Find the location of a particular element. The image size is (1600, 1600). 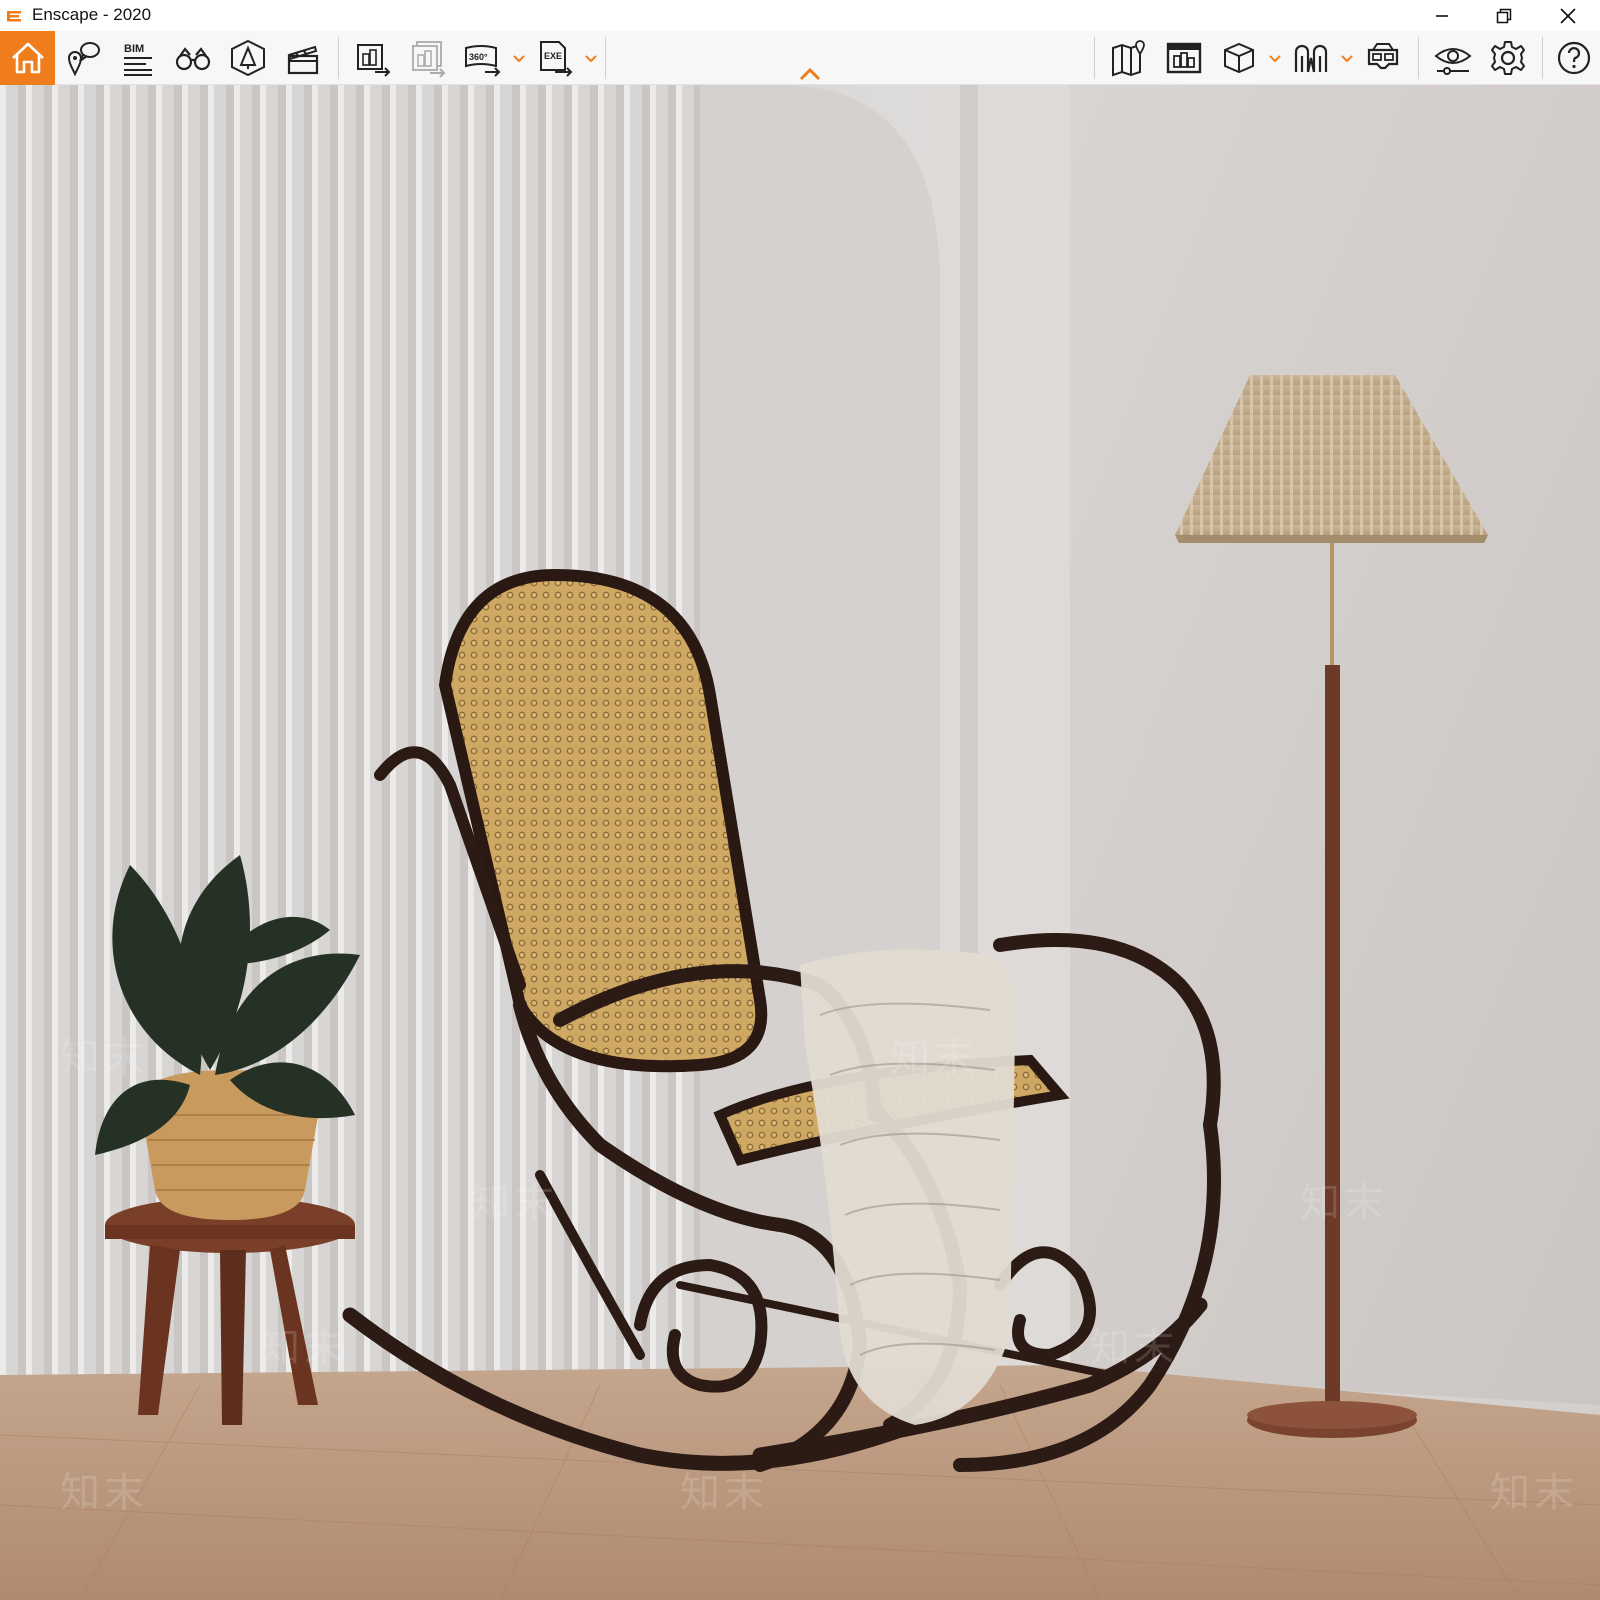

batch-render-button is located at coordinates (428, 58).